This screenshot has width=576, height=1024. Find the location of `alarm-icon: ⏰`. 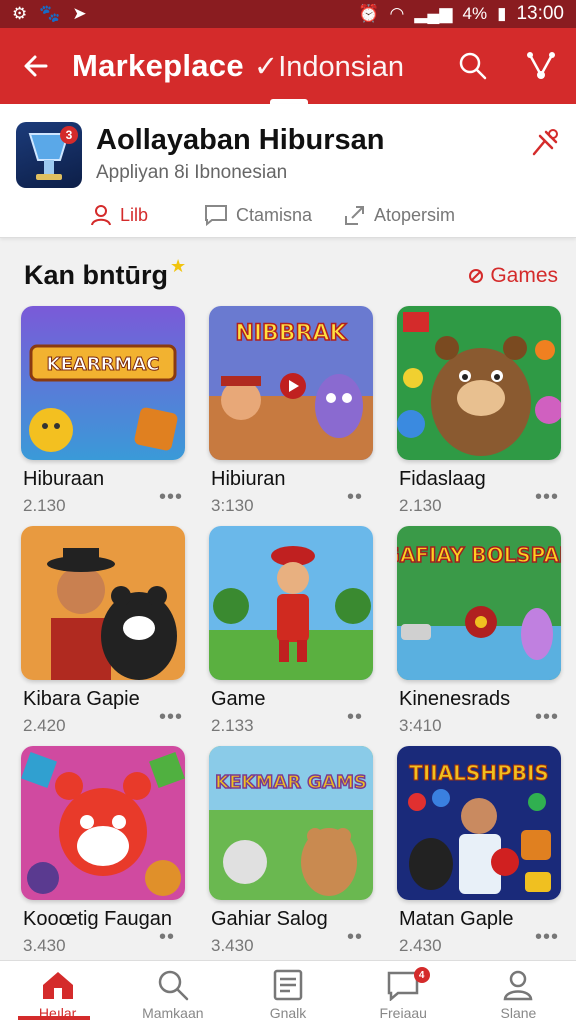

alarm-icon: ⏰ is located at coordinates (369, 13).